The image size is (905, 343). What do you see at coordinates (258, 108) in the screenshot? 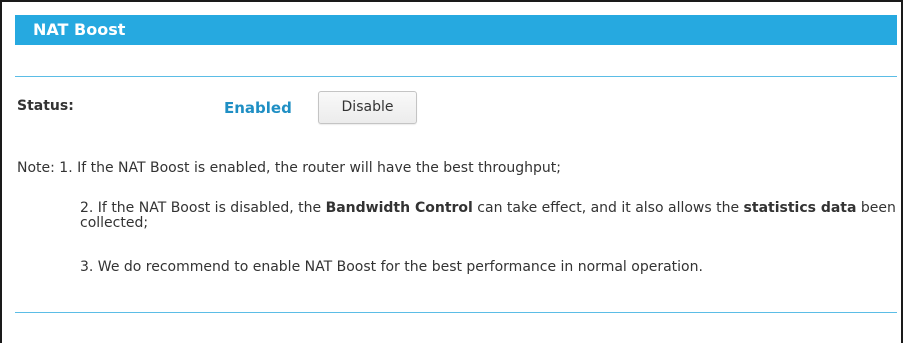
I see `status-value: Enabled` at bounding box center [258, 108].